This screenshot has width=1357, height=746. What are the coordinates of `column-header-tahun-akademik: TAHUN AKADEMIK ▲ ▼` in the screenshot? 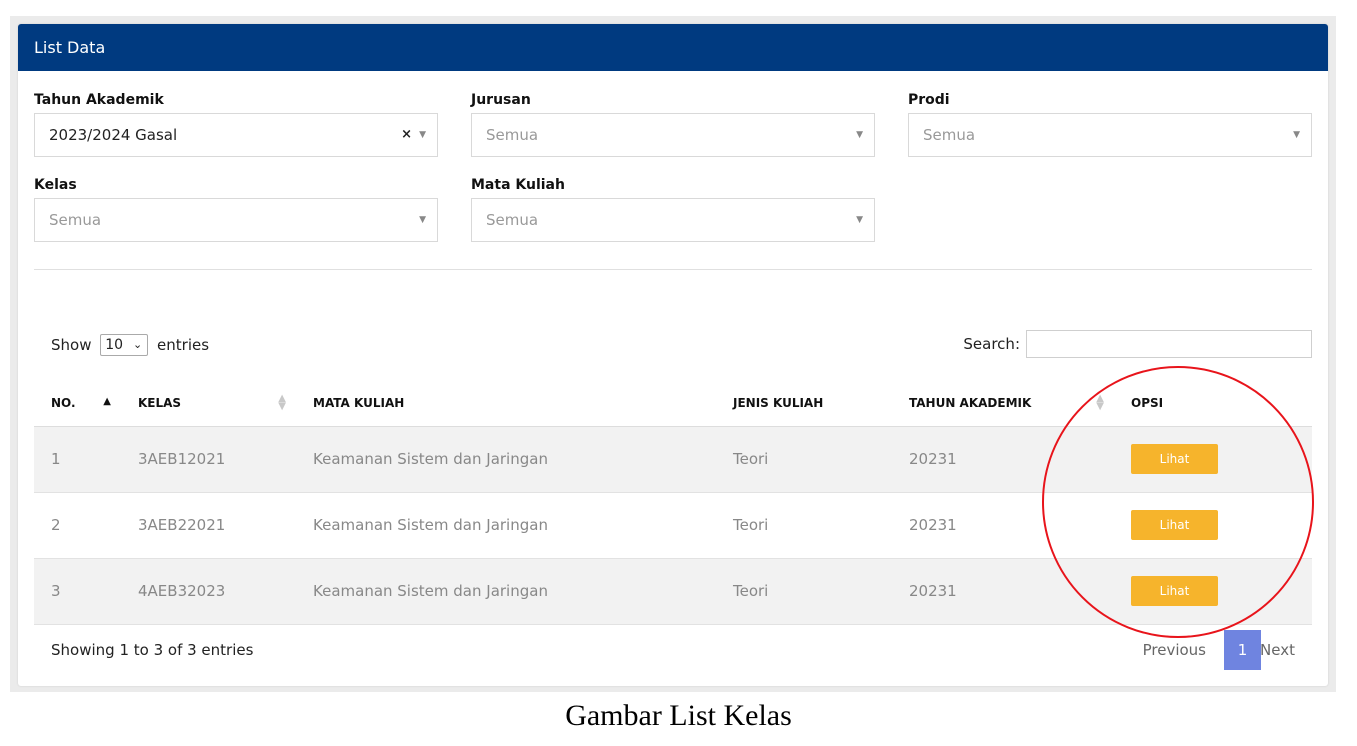 It's located at (1003, 403).